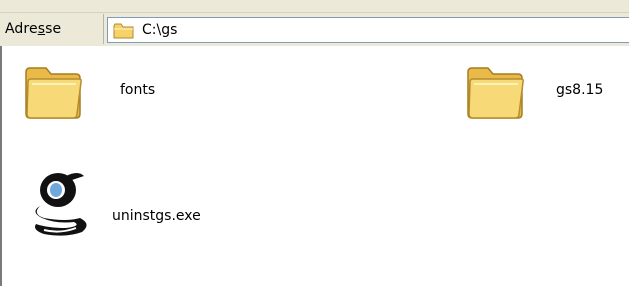  Describe the element at coordinates (156, 216) in the screenshot. I see `file-name: uninstgs.exe` at that location.